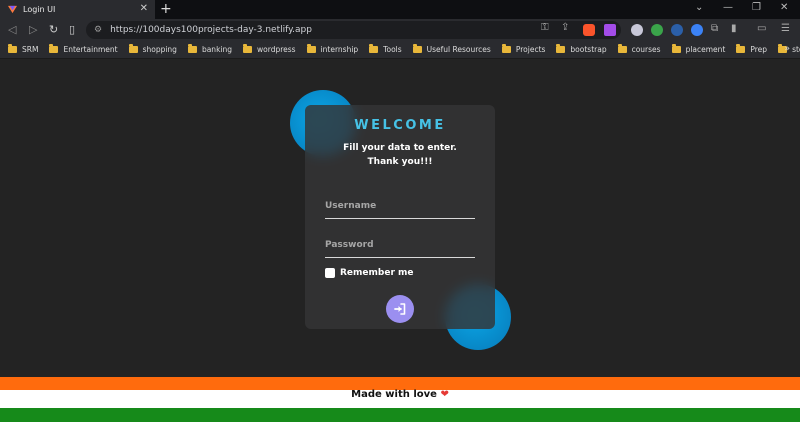 The width and height of the screenshot is (800, 422). What do you see at coordinates (72, 29) in the screenshot?
I see `bookmark-icon: ▯` at bounding box center [72, 29].